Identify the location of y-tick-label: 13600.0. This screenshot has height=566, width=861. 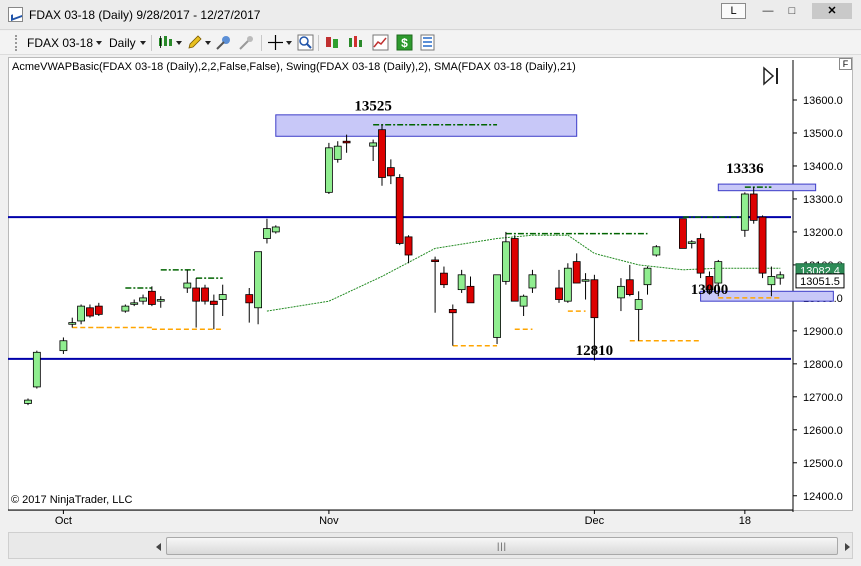
(823, 101).